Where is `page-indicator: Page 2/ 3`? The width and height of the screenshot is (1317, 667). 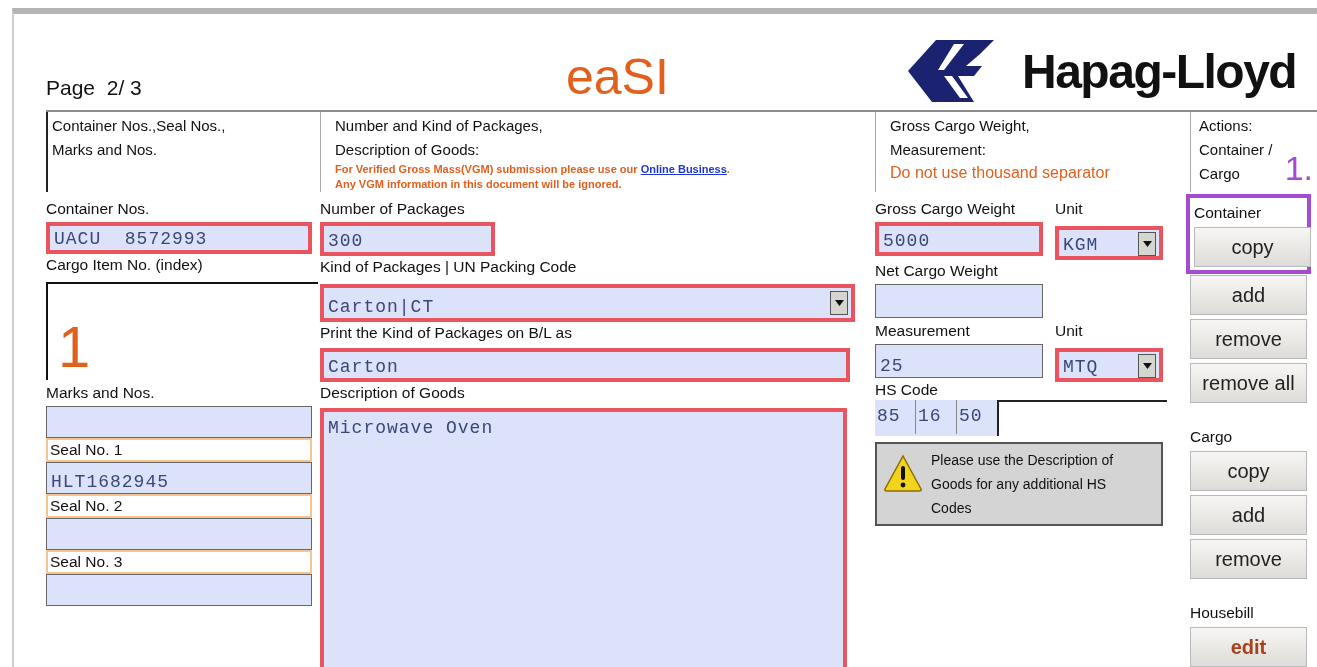 page-indicator: Page 2/ 3 is located at coordinates (94, 88).